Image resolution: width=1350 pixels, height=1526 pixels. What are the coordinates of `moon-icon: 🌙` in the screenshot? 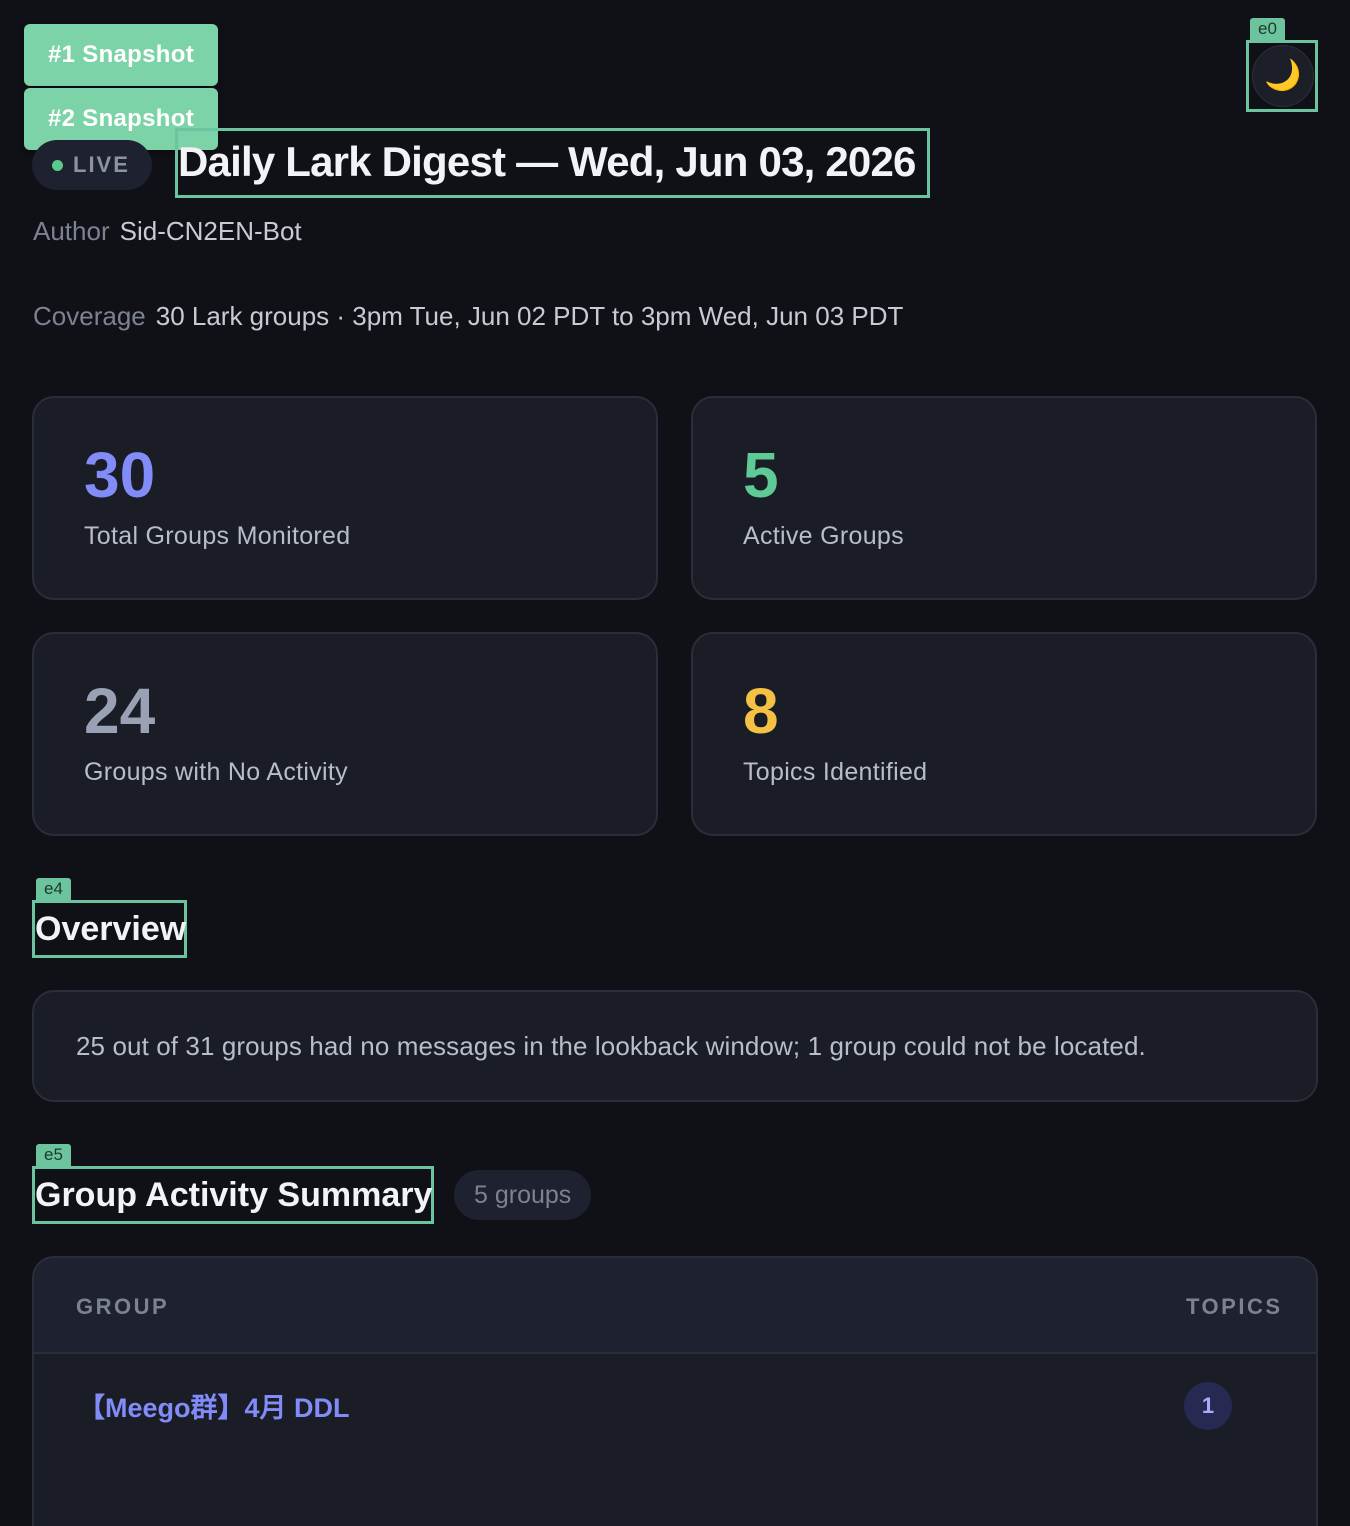 It's located at (1283, 75).